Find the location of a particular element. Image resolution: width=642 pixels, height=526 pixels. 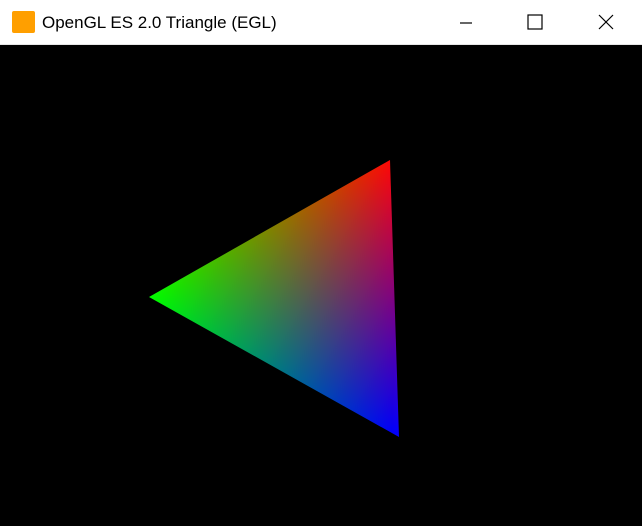

app-icon is located at coordinates (23, 22).